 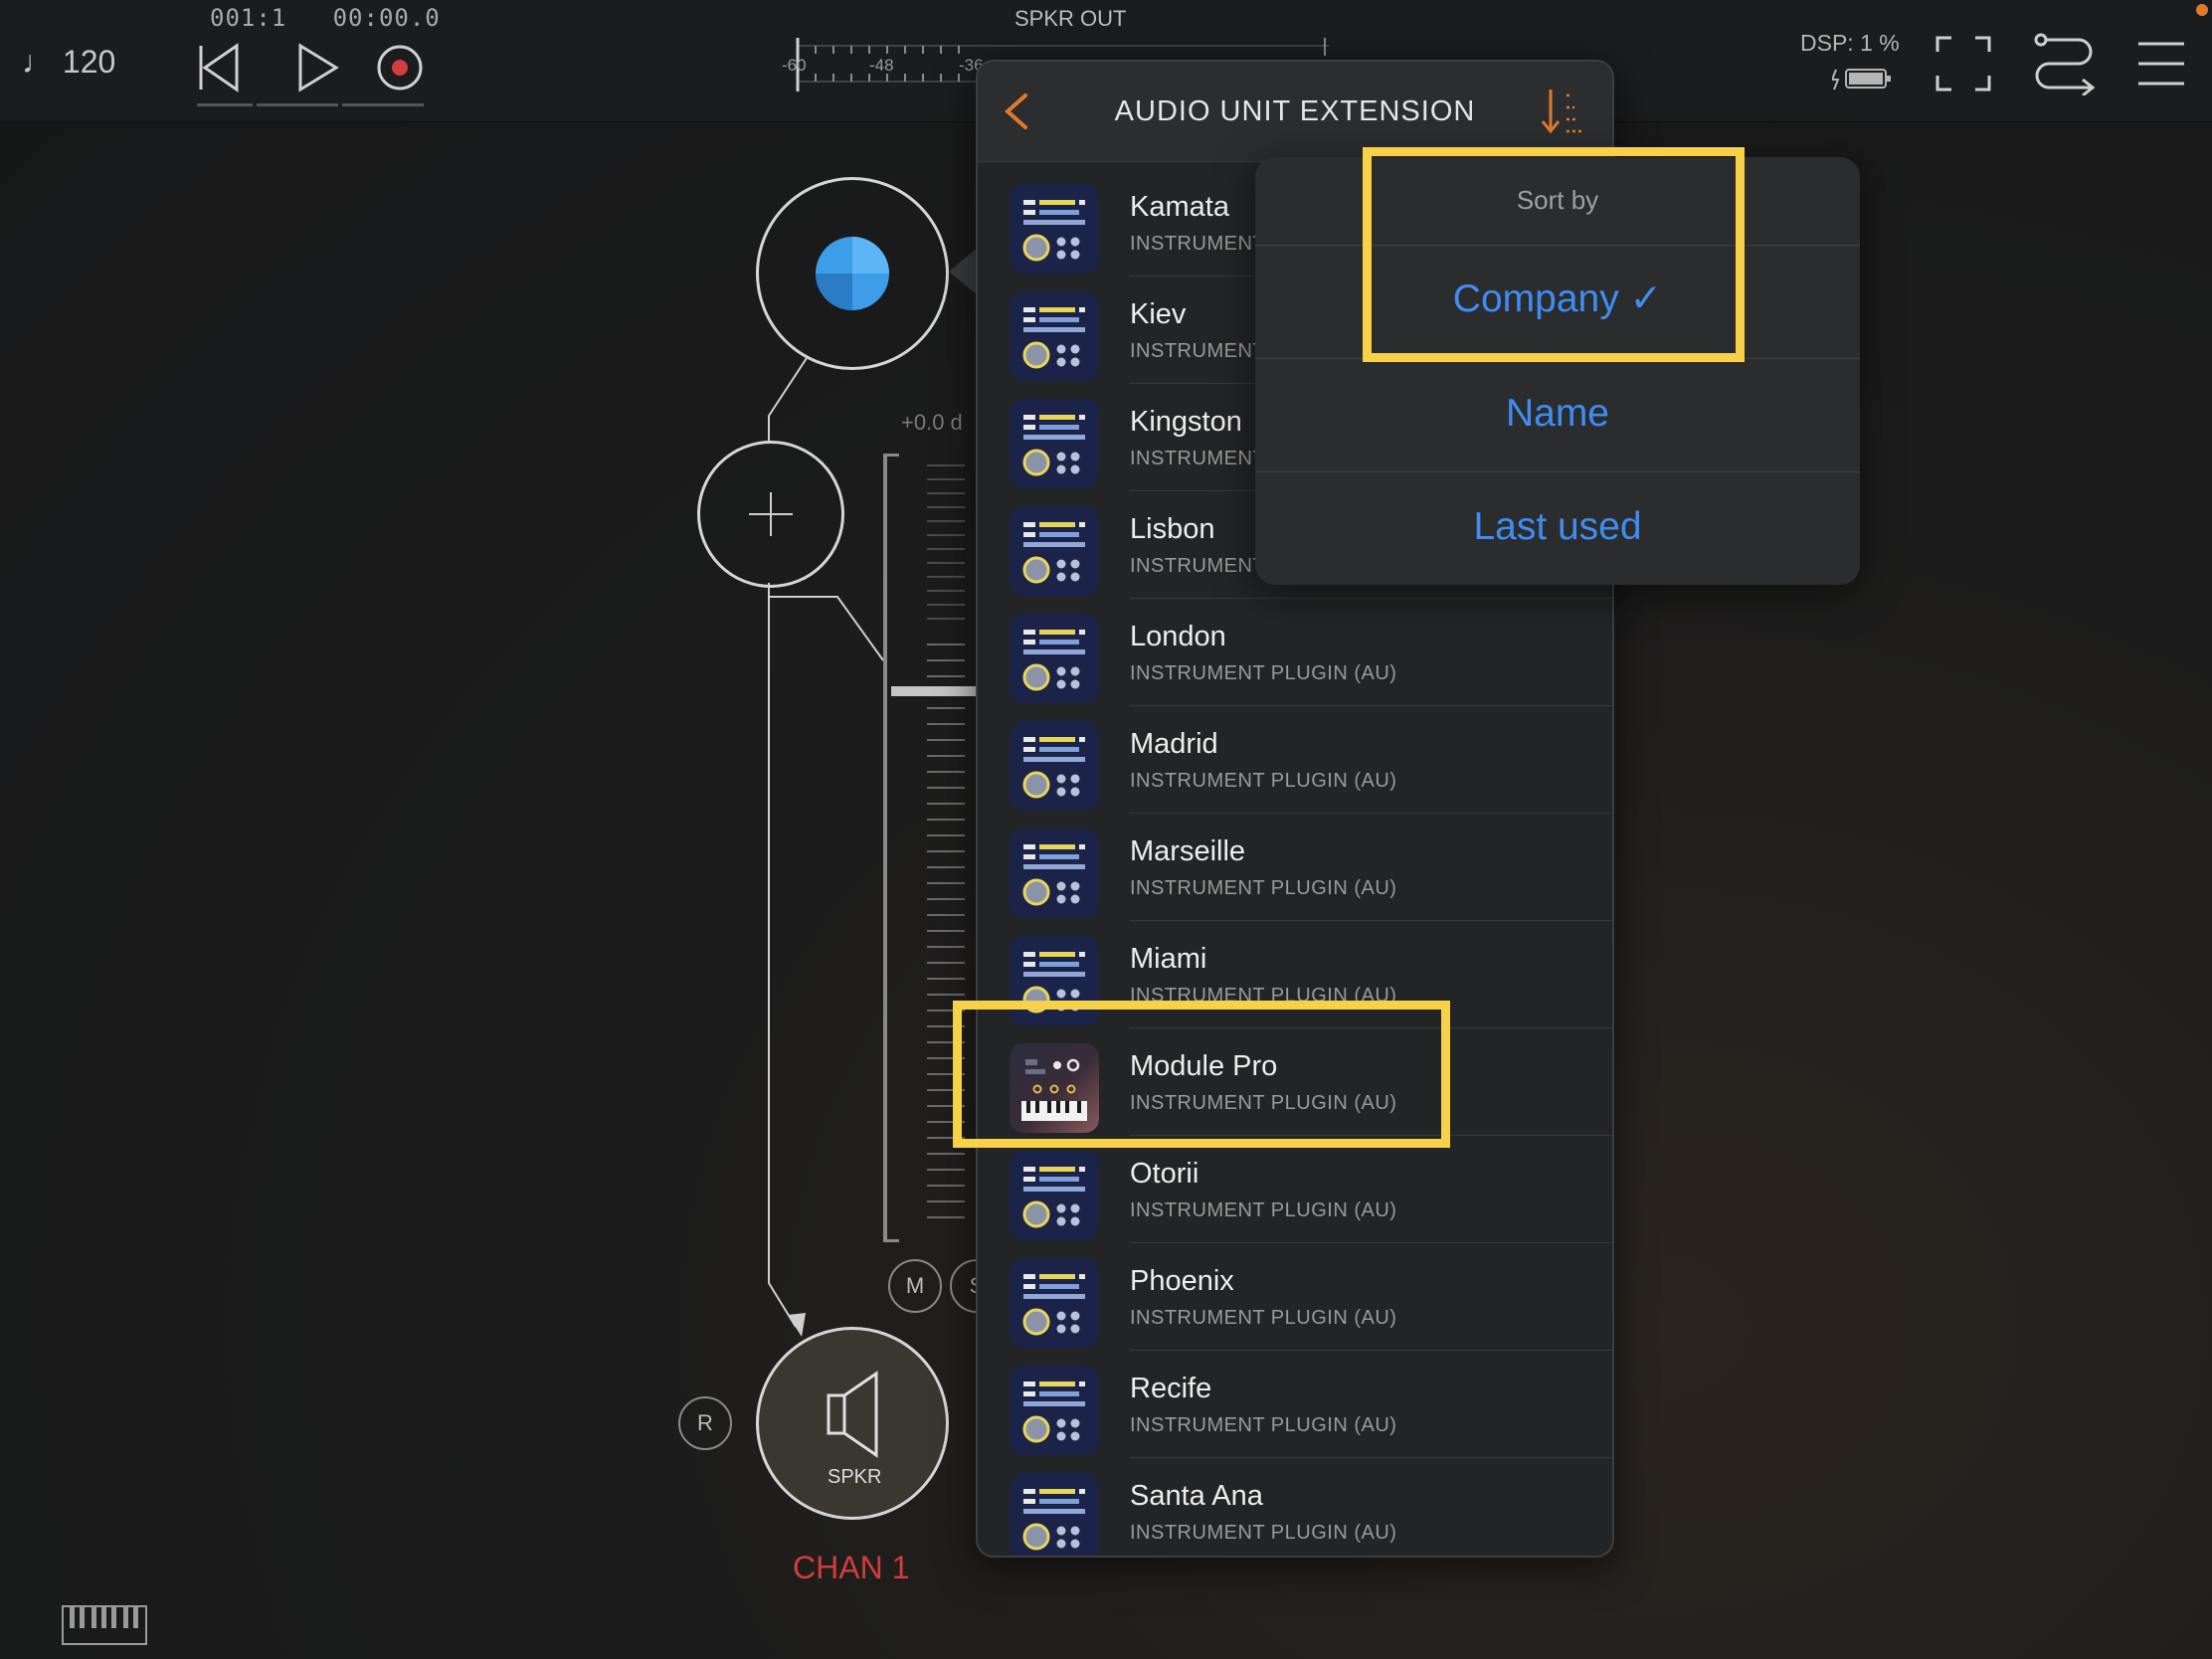 I want to click on sort-option-last-used: Last used, so click(x=1557, y=527).